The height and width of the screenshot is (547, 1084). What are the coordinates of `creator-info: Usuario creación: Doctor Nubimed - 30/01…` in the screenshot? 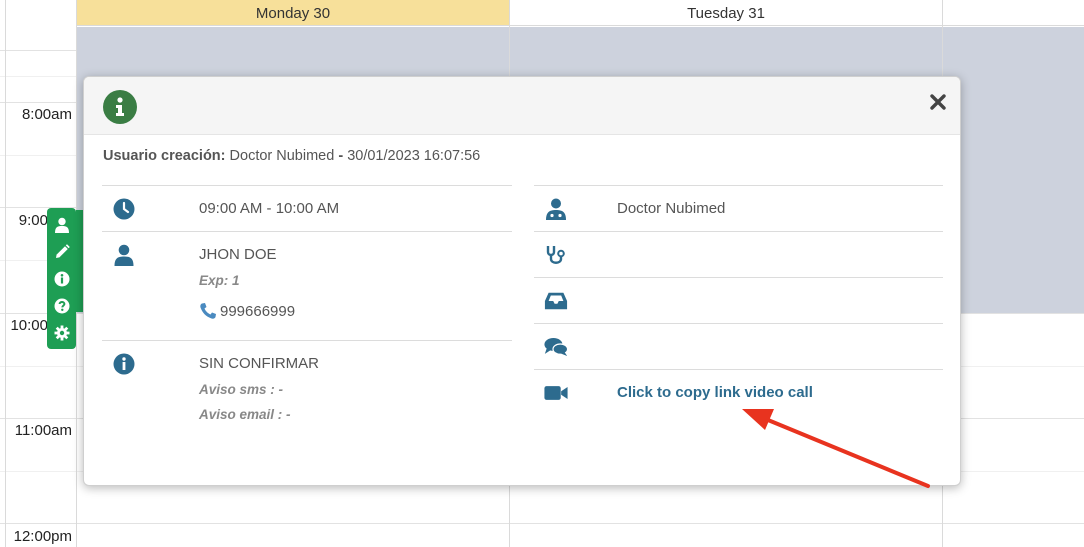 It's located at (291, 156).